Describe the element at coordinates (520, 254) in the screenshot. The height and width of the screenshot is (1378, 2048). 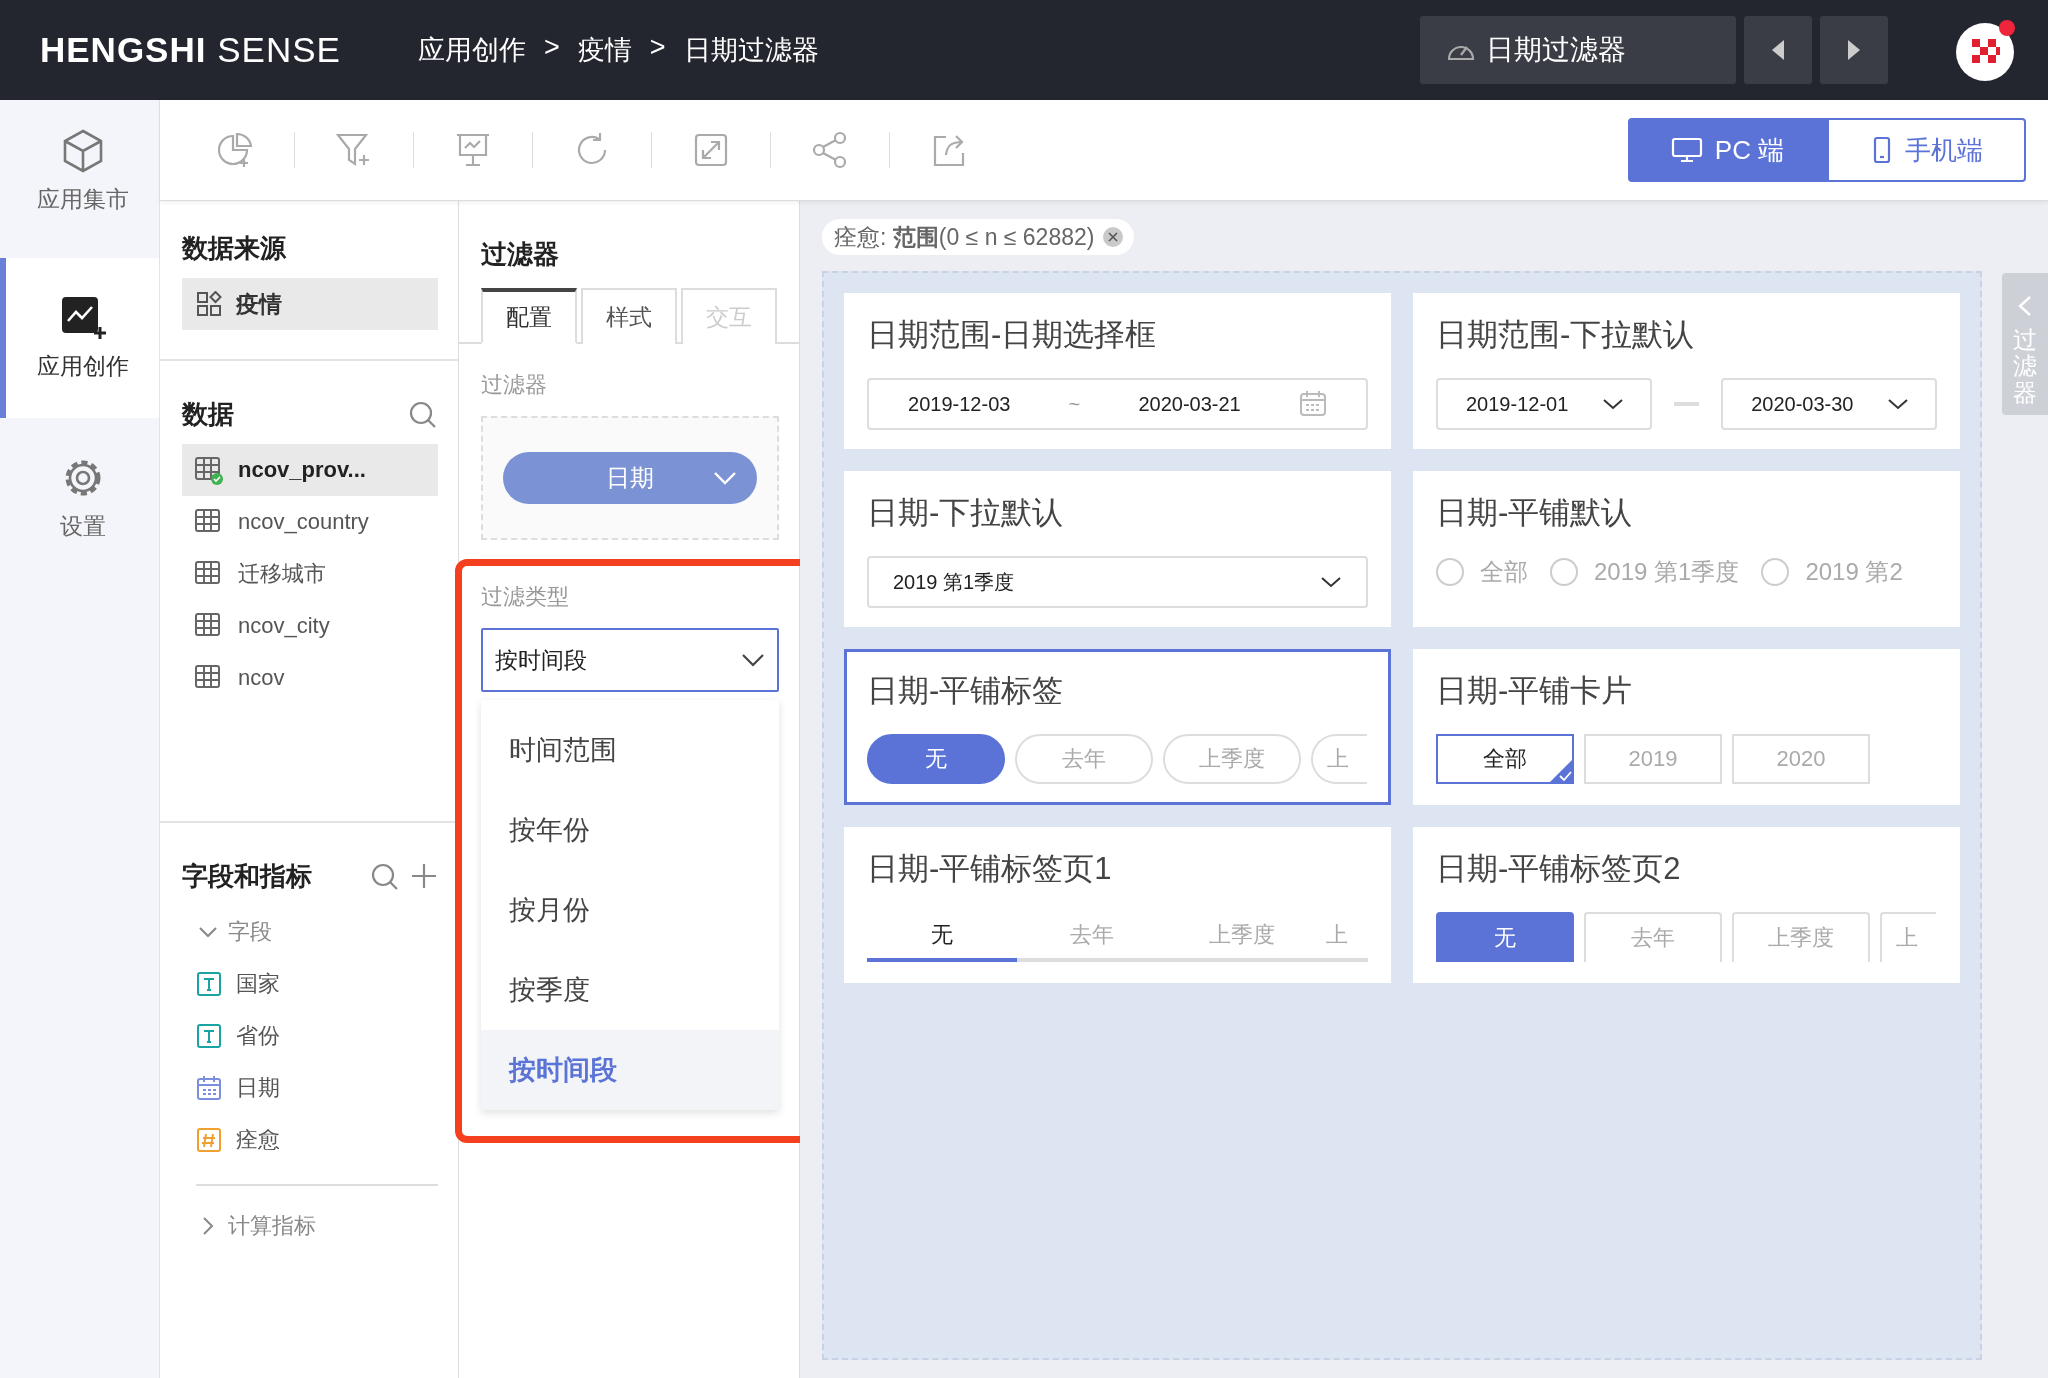
I see `panel-title: 过滤器` at that location.